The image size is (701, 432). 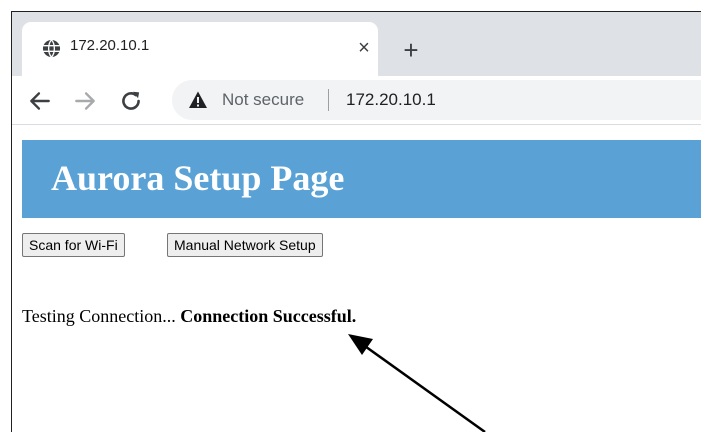 I want to click on page-title: Aurora Setup Page, so click(x=198, y=178).